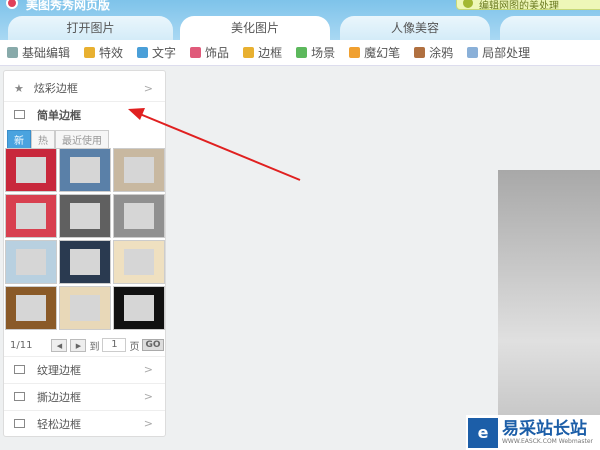 This screenshot has height=450, width=600. I want to click on watermark: e 易采站长站 WWW.EASCK.COM Webmaster, so click(533, 432).